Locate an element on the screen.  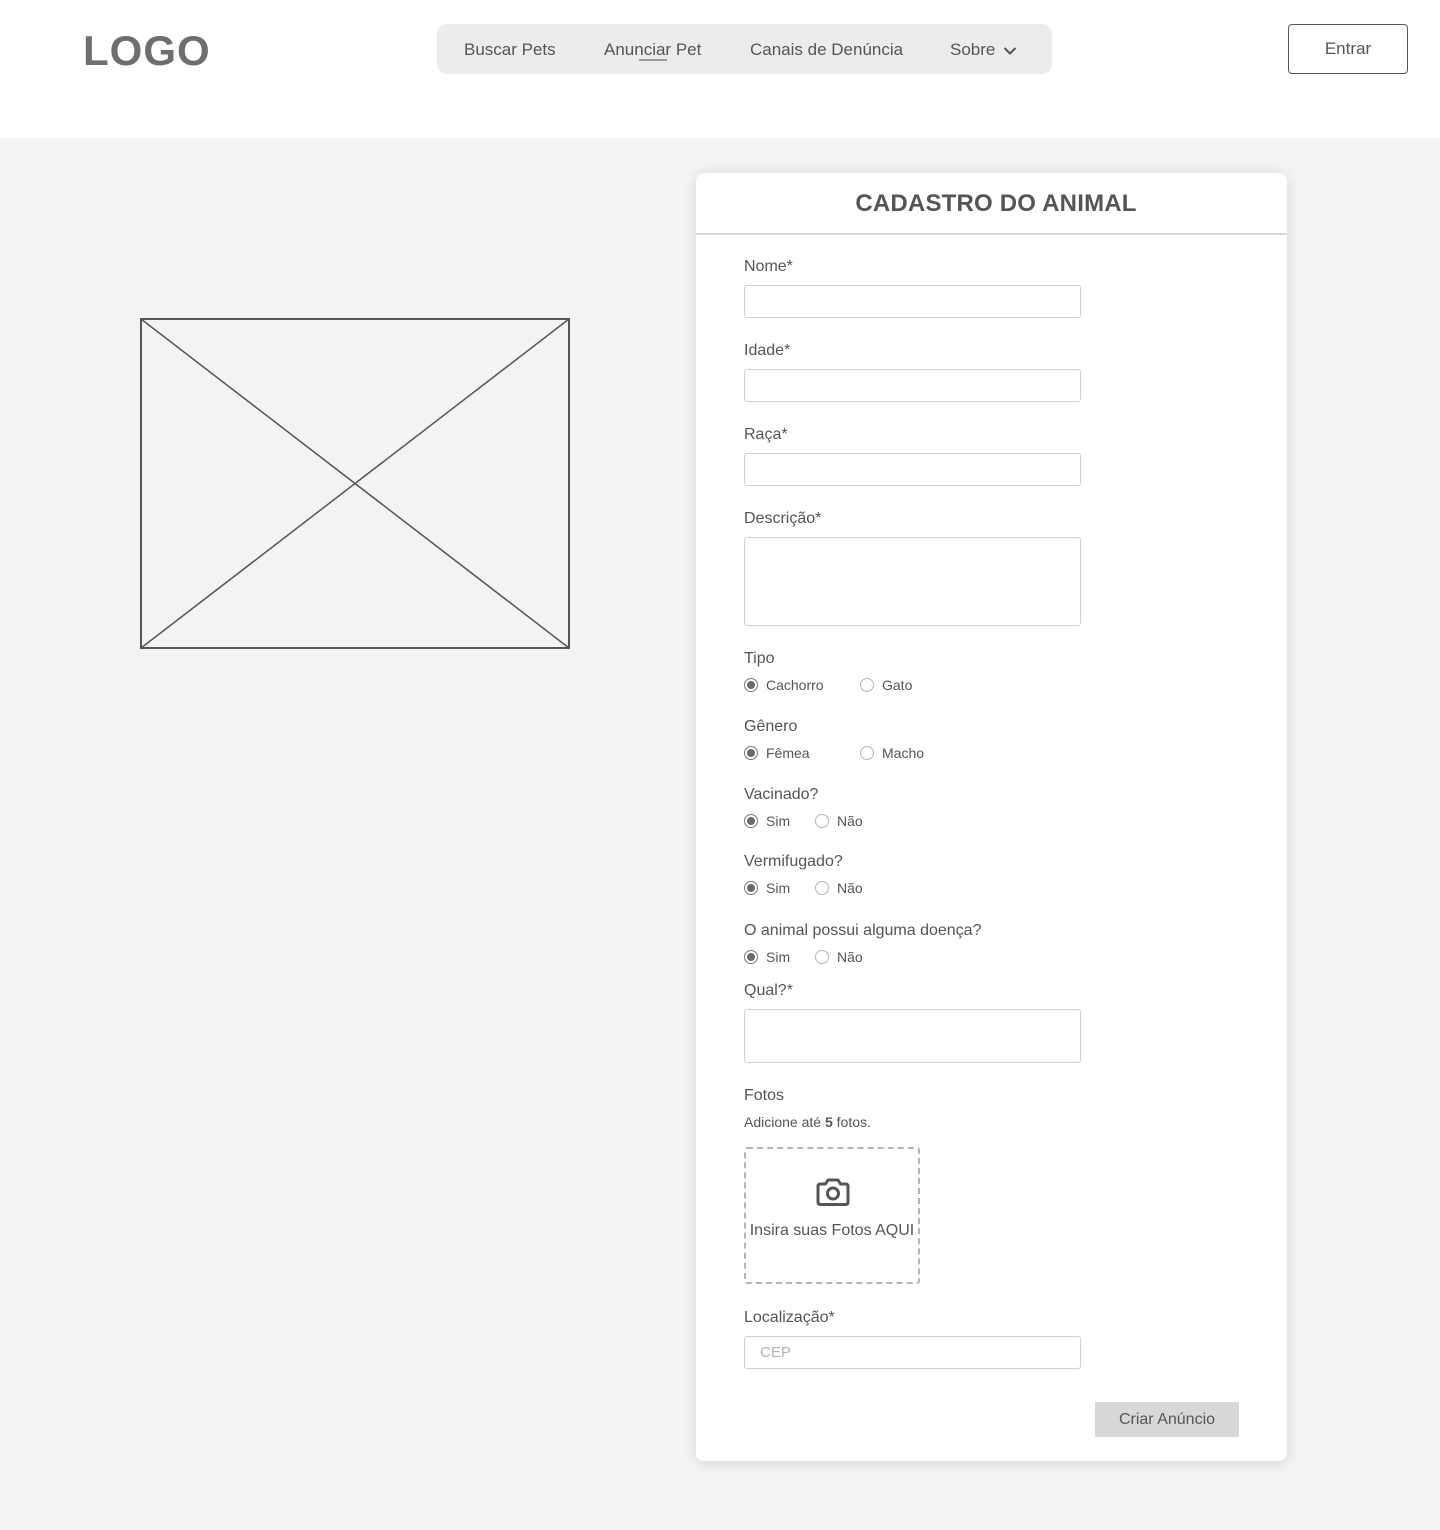
nav-sobre-label: Sobre is located at coordinates (973, 49).